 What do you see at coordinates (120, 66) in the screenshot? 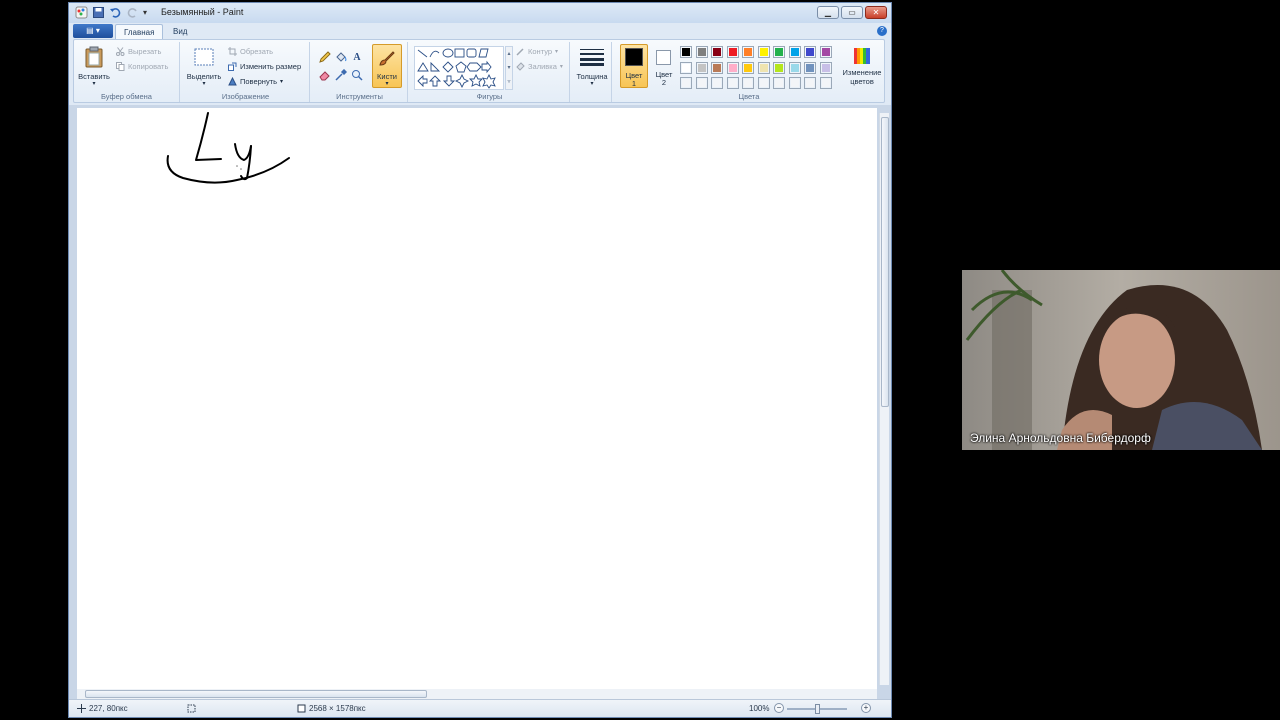
I see `copy-icon` at bounding box center [120, 66].